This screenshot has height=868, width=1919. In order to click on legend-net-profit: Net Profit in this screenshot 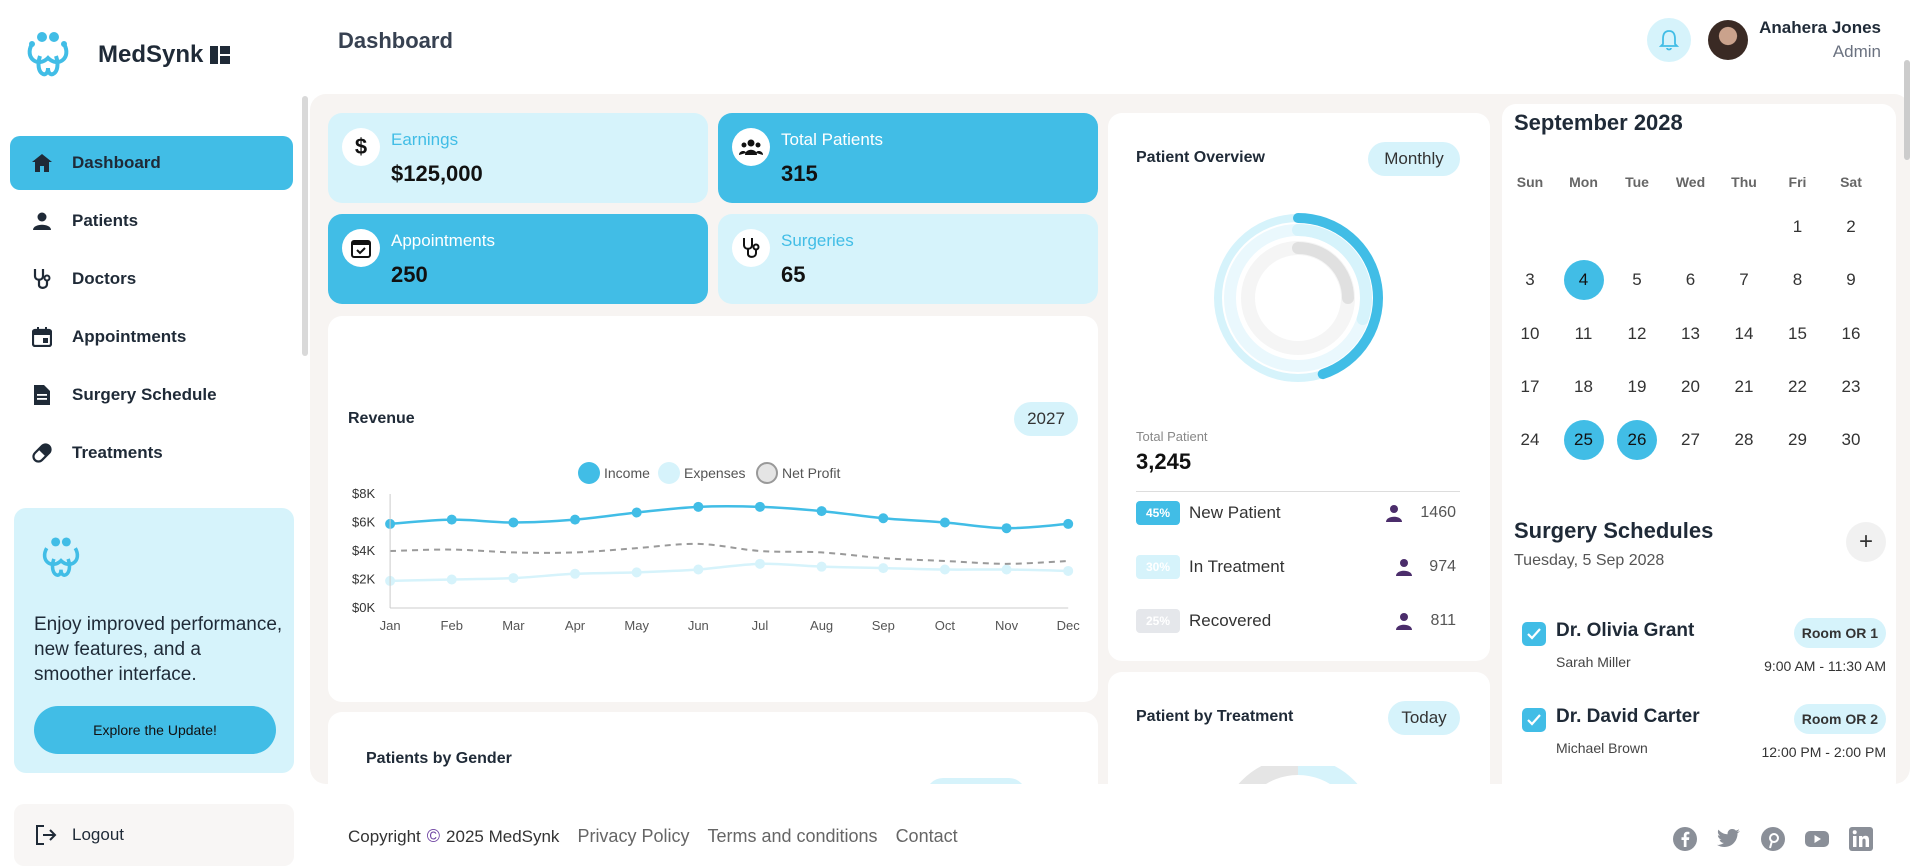, I will do `click(798, 473)`.